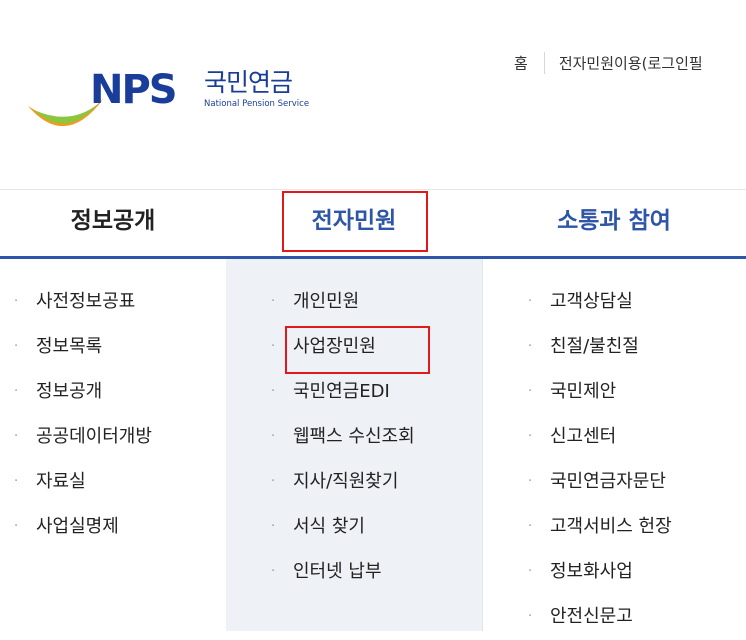  I want to click on nps-logo: NPS 국민연금 National Pension Service, so click(176, 104).